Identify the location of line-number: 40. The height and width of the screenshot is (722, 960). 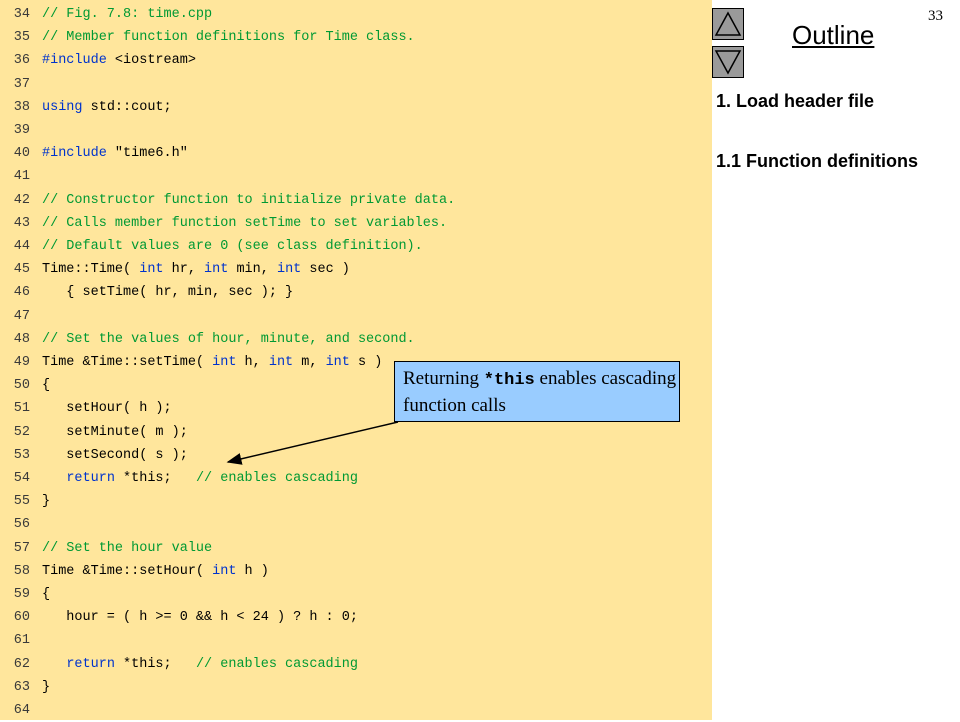
(21, 154).